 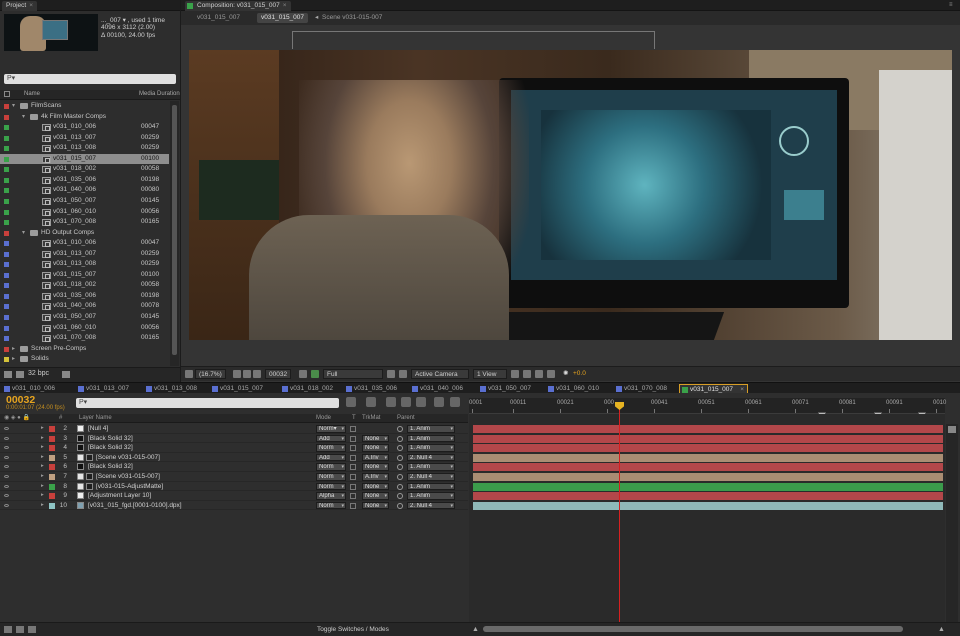 What do you see at coordinates (84, 254) in the screenshot?
I see `project-comp-row: v031_013_007 00259` at bounding box center [84, 254].